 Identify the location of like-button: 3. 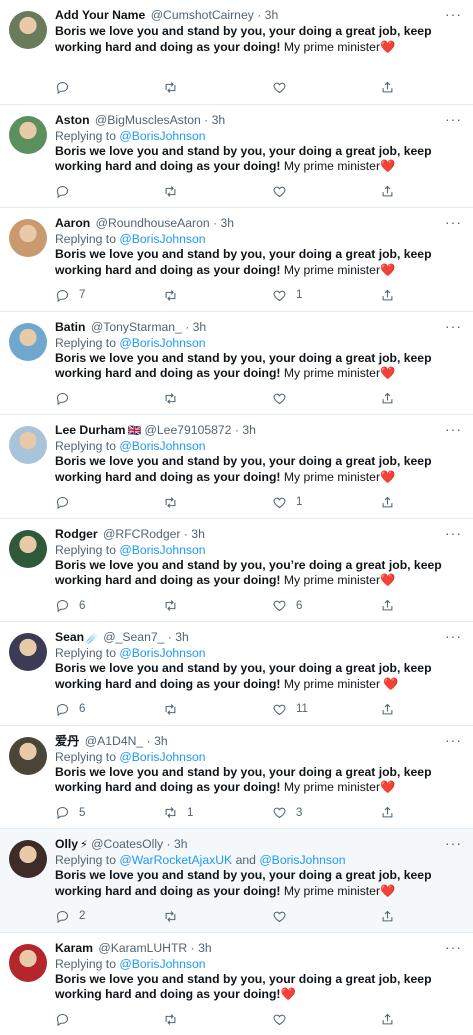
(287, 813).